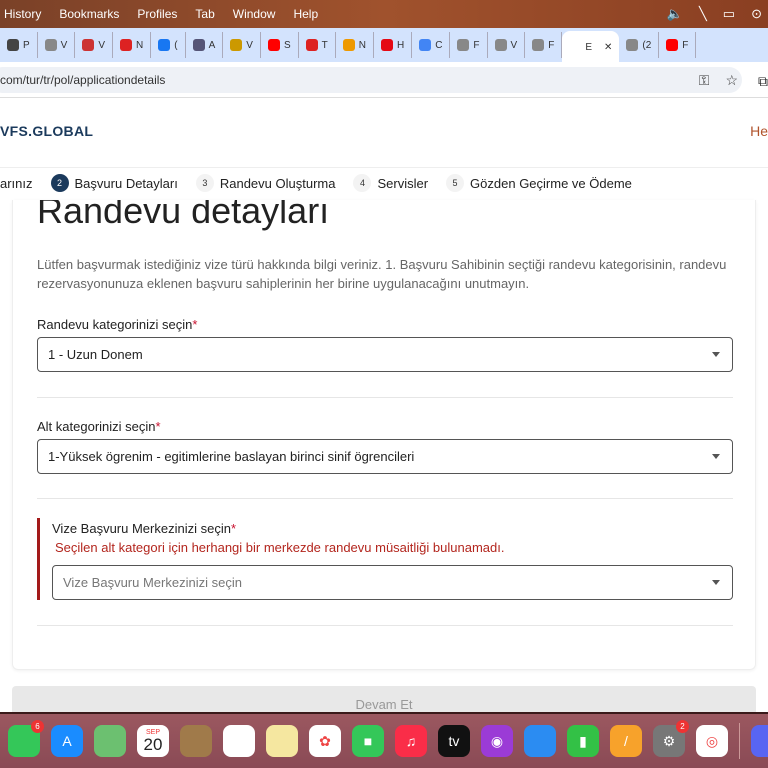  What do you see at coordinates (265, 183) in the screenshot?
I see `step-3: 3 Randevu Oluşturma` at bounding box center [265, 183].